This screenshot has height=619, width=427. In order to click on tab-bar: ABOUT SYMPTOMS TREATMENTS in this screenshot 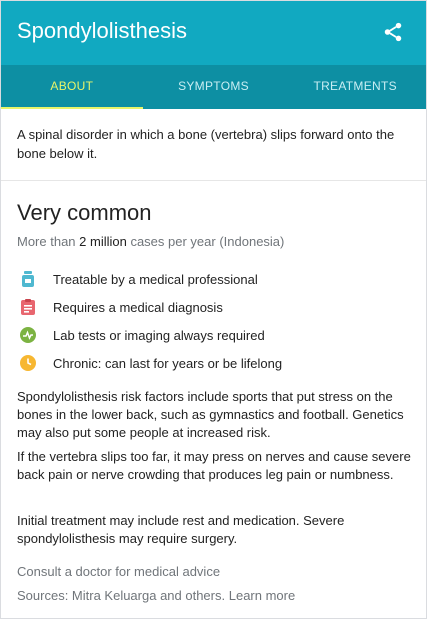, I will do `click(213, 87)`.